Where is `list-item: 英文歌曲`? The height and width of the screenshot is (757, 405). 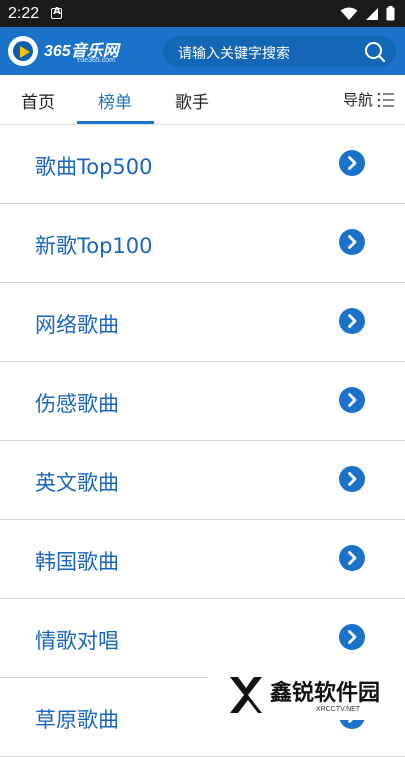
list-item: 英文歌曲 is located at coordinates (202, 480).